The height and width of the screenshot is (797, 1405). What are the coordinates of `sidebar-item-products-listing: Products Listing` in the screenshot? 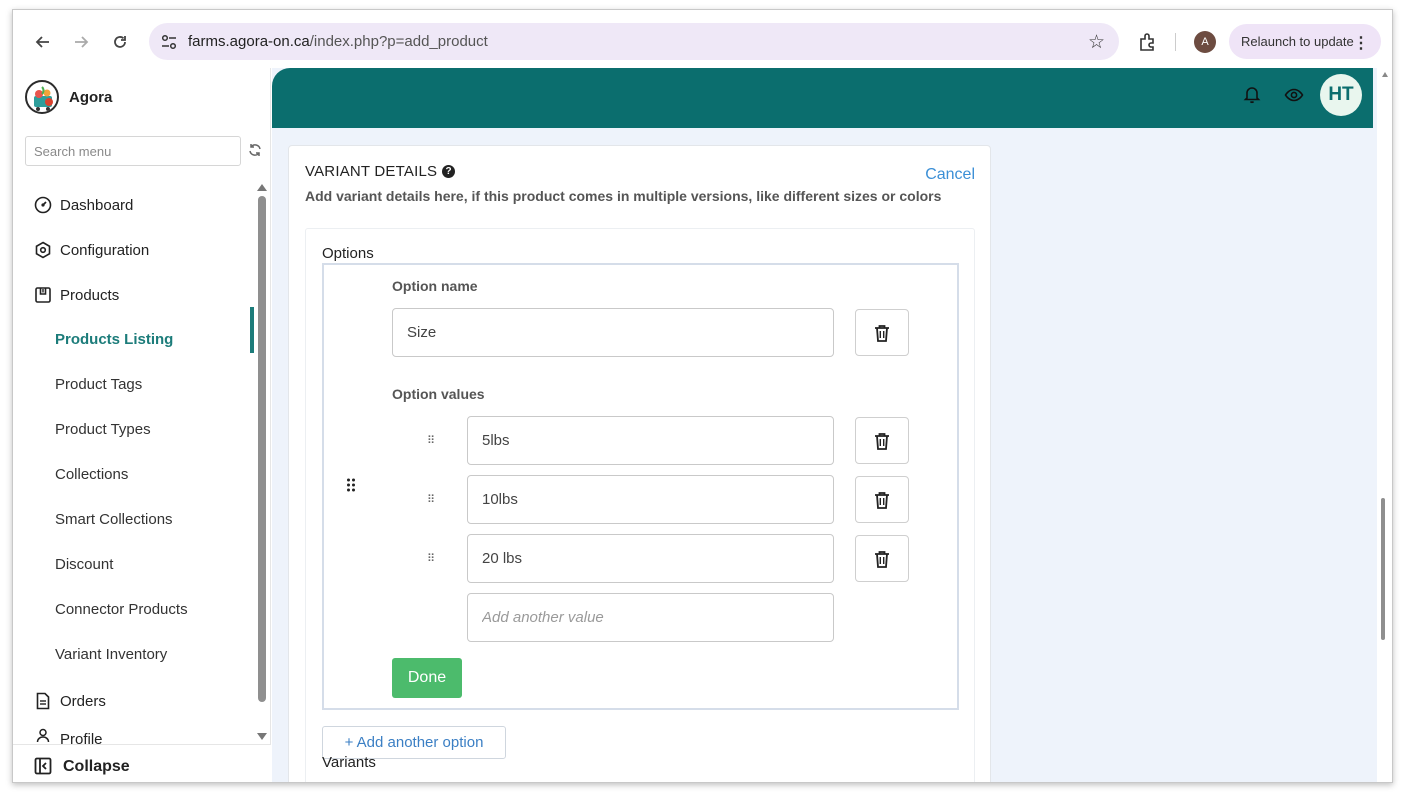 It's located at (114, 339).